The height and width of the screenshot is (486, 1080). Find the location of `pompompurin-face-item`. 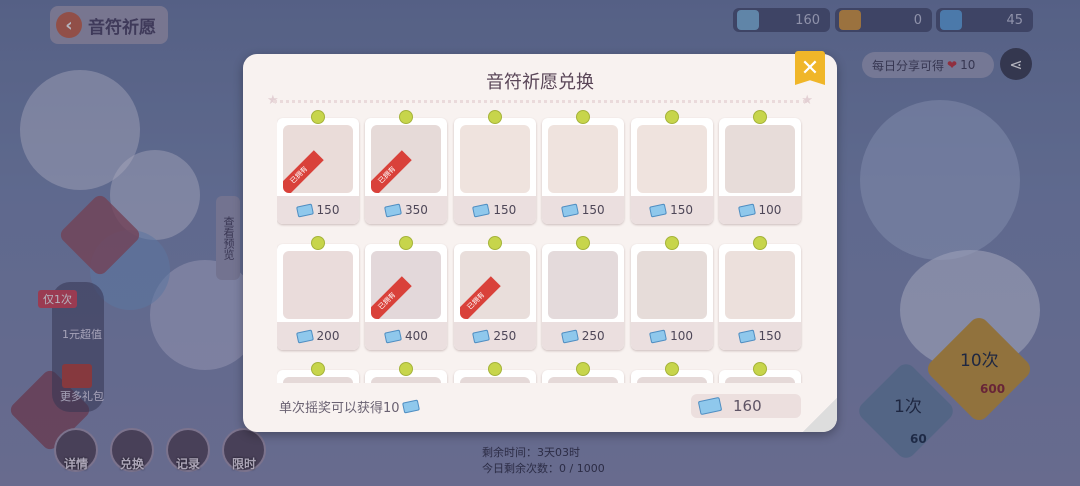

pompompurin-face-item is located at coordinates (671, 159).